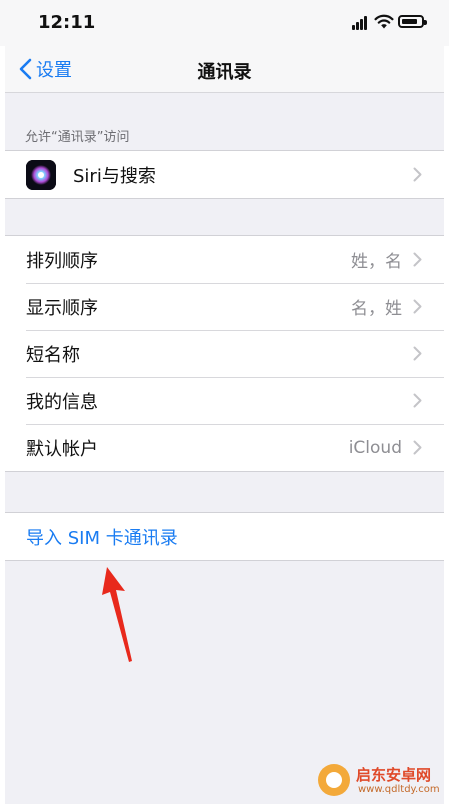 The image size is (449, 804). I want to click on default-account-row: 默认帐户 iCloud, so click(224, 447).